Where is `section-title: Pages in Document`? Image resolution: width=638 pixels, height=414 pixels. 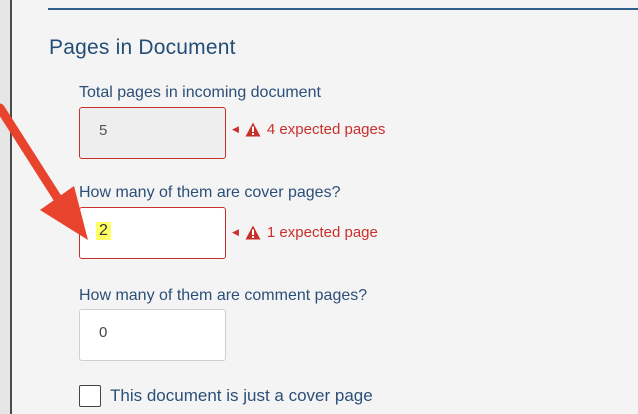 section-title: Pages in Document is located at coordinates (142, 47).